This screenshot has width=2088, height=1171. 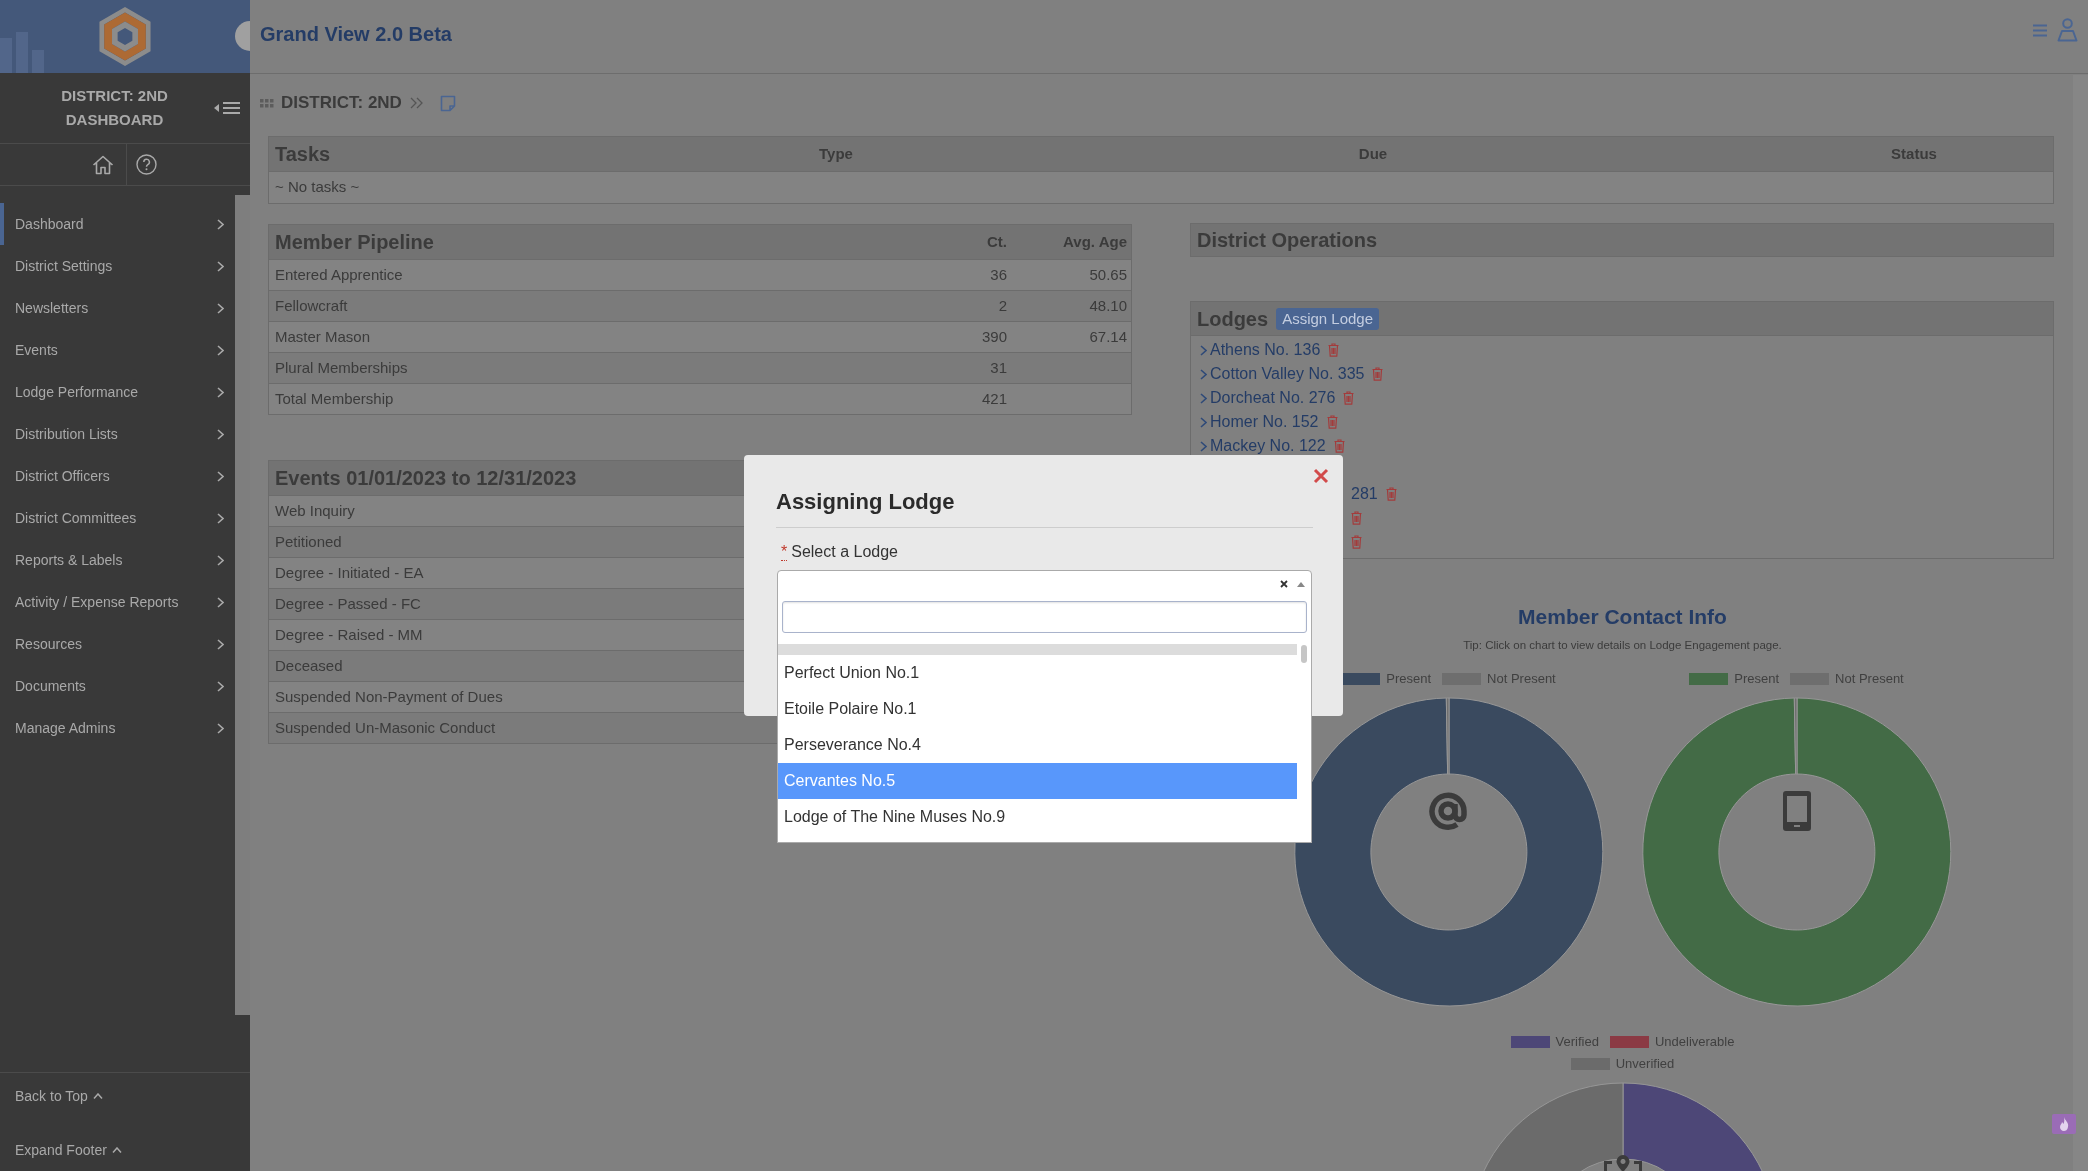 I want to click on close-icon, so click(x=1321, y=476).